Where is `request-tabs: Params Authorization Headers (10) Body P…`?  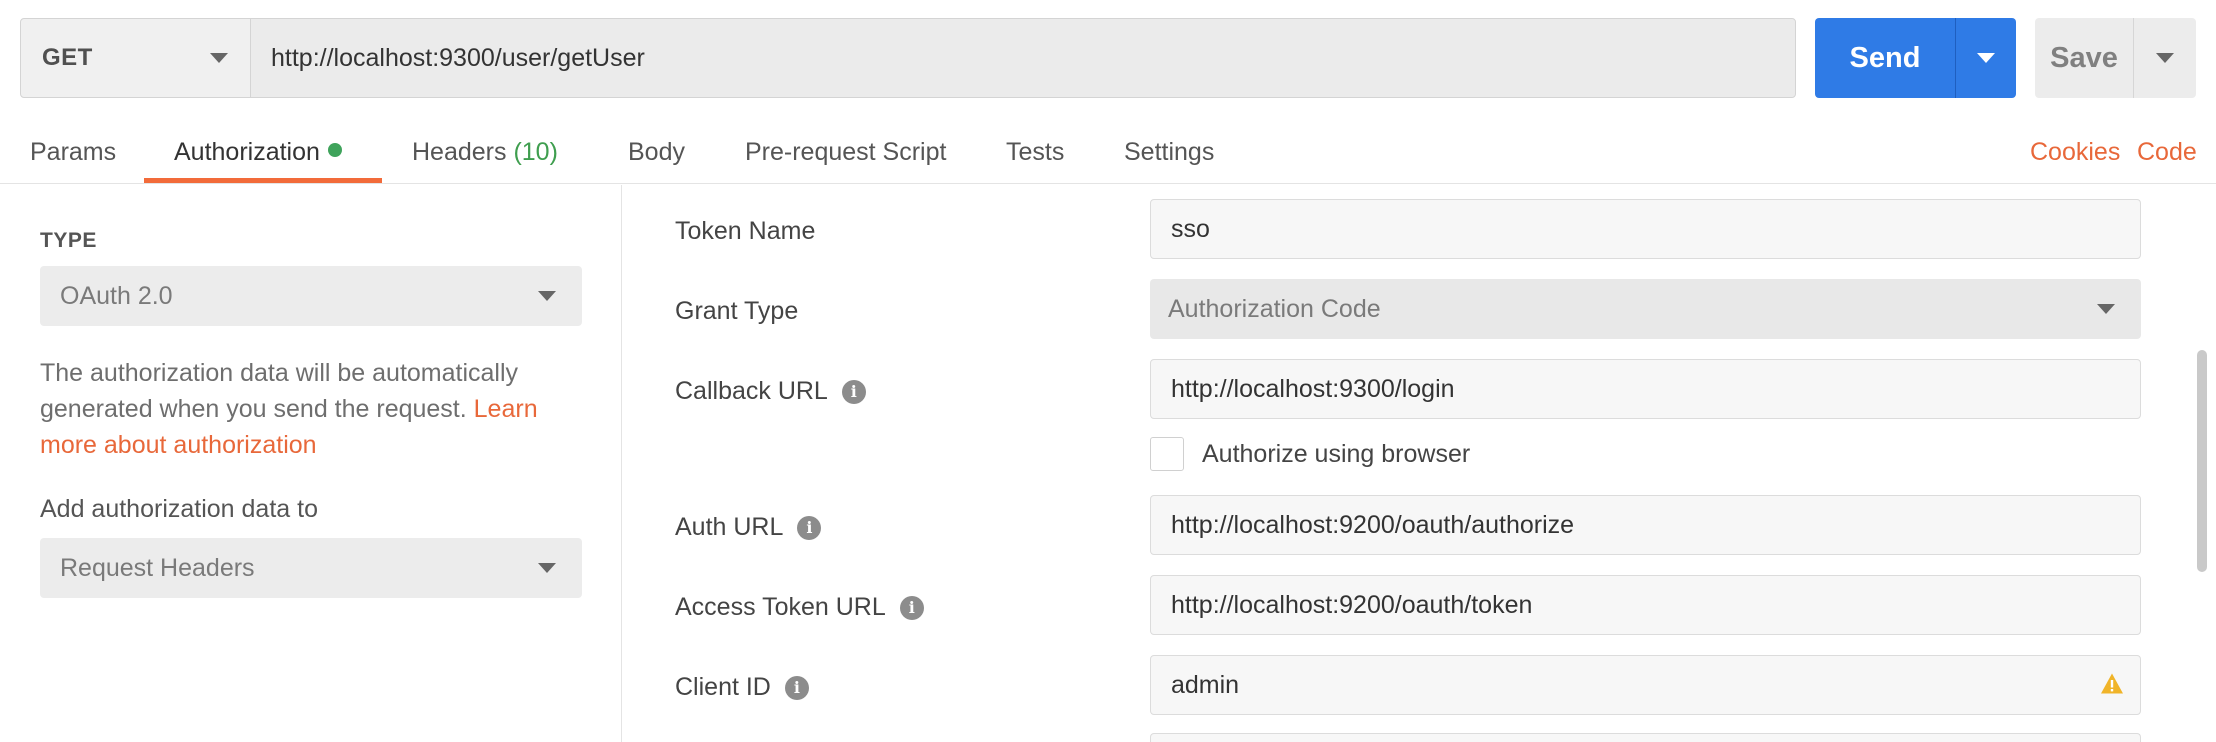 request-tabs: Params Authorization Headers (10) Body P… is located at coordinates (1108, 153).